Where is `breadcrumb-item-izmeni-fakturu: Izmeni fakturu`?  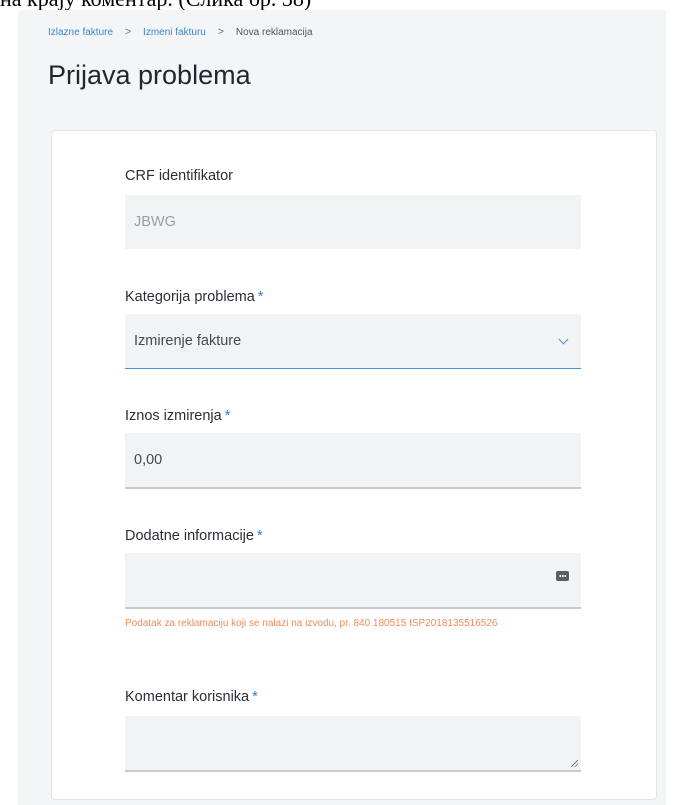 breadcrumb-item-izmeni-fakturu: Izmeni fakturu is located at coordinates (174, 32).